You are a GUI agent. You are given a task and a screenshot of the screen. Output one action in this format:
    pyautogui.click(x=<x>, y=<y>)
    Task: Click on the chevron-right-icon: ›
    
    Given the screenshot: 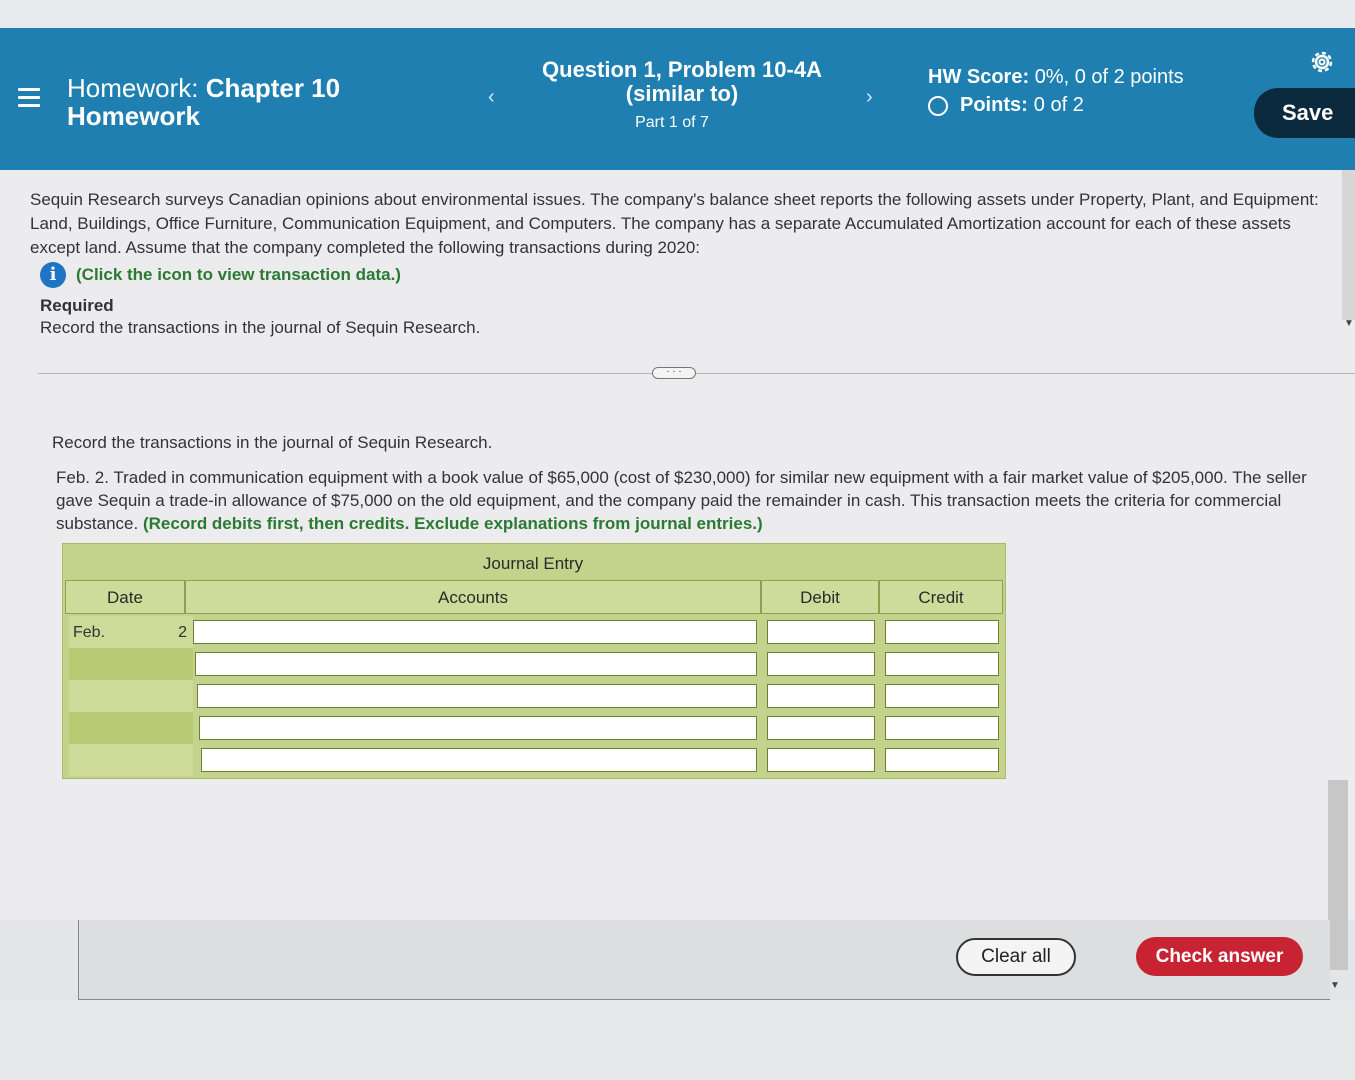 What is the action you would take?
    pyautogui.click(x=869, y=97)
    